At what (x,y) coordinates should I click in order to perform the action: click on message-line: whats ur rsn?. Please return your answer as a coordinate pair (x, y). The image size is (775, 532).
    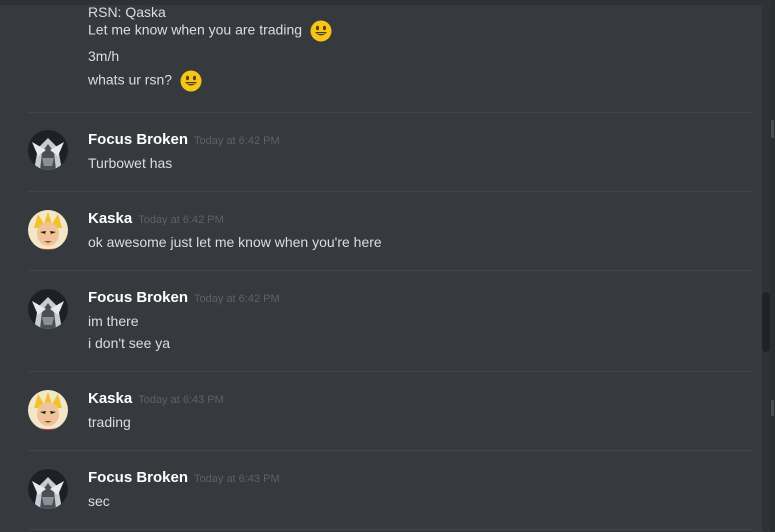
    Looking at the image, I should click on (145, 81).